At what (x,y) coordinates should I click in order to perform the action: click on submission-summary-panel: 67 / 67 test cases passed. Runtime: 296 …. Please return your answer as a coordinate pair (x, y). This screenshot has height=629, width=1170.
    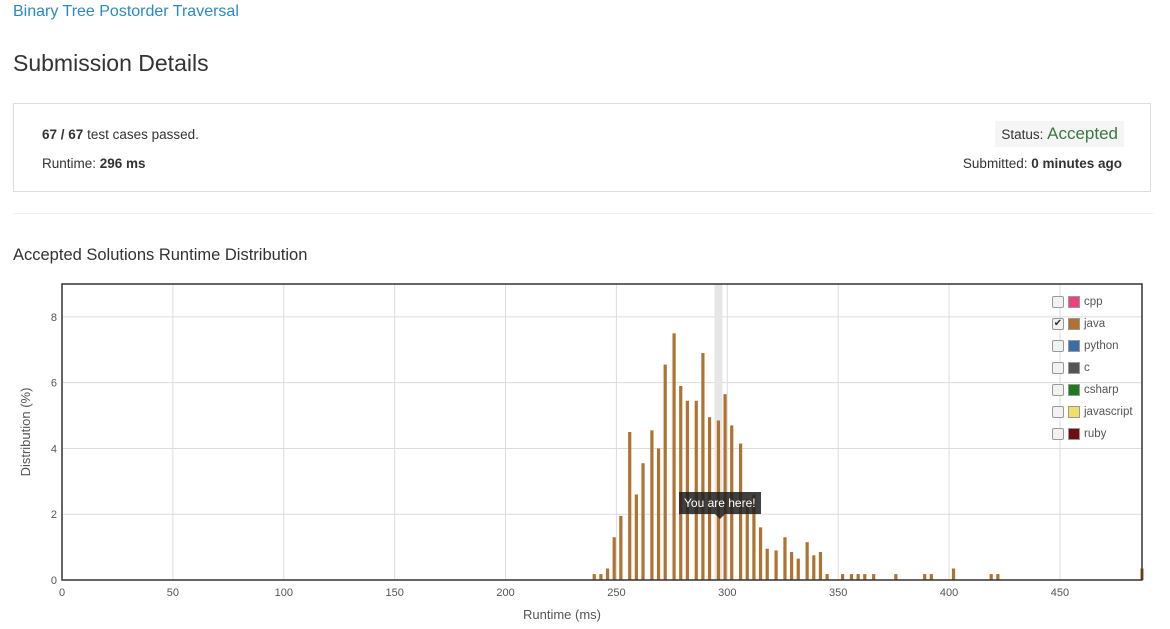
    Looking at the image, I should click on (582, 147).